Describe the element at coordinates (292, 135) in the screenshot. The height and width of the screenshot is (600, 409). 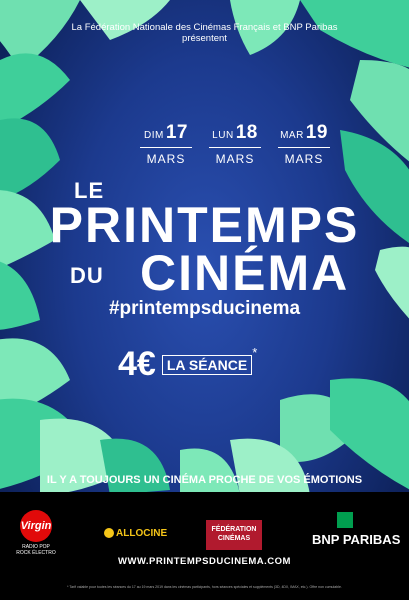
I see `date-day: MAR` at that location.